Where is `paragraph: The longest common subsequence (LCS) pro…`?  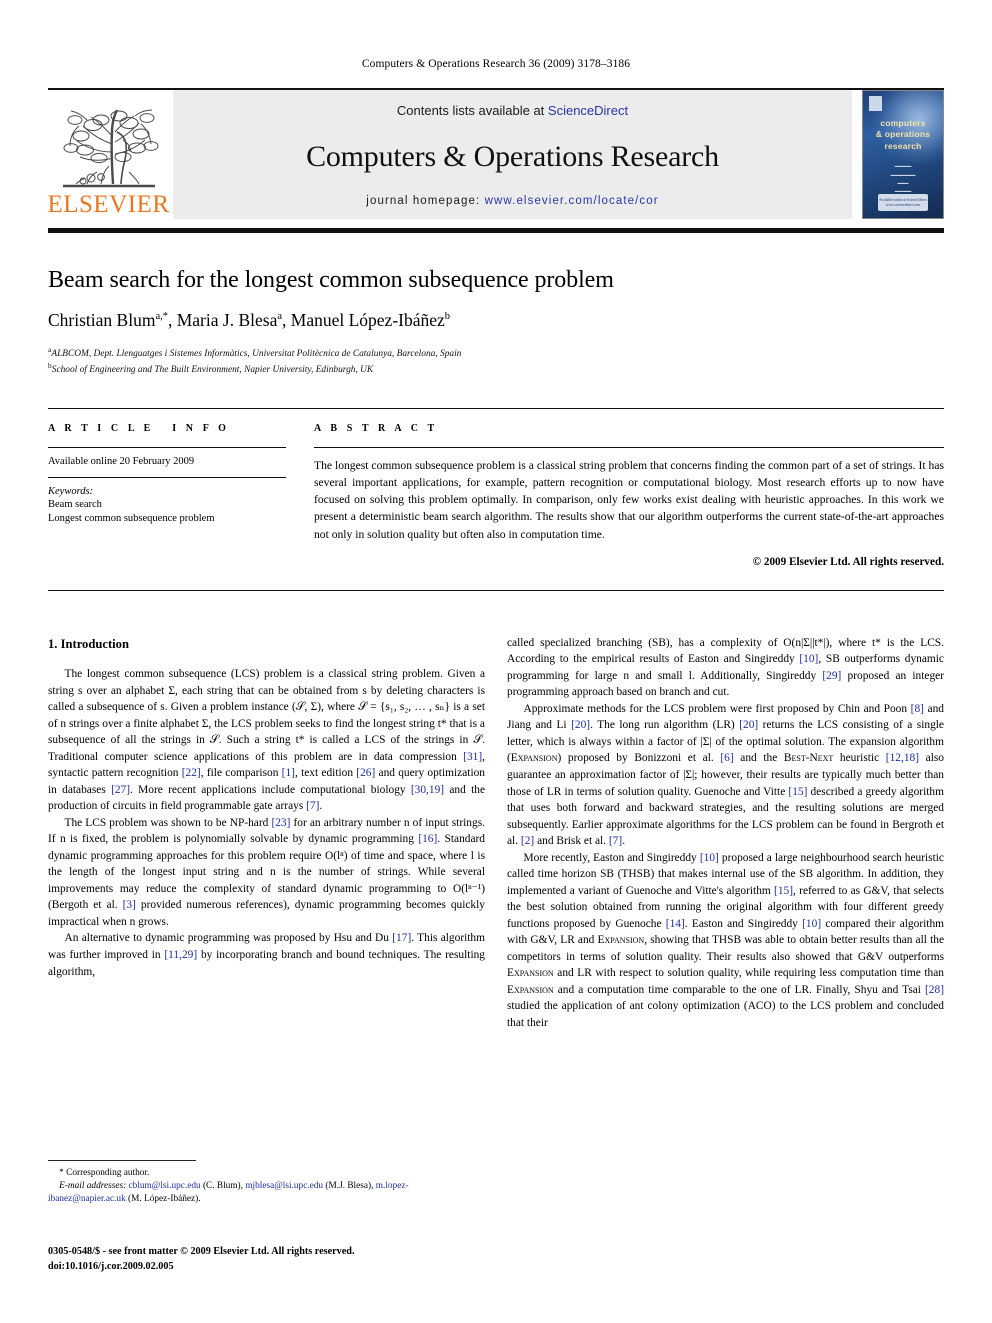 paragraph: The longest common subsequence (LCS) pro… is located at coordinates (266, 740).